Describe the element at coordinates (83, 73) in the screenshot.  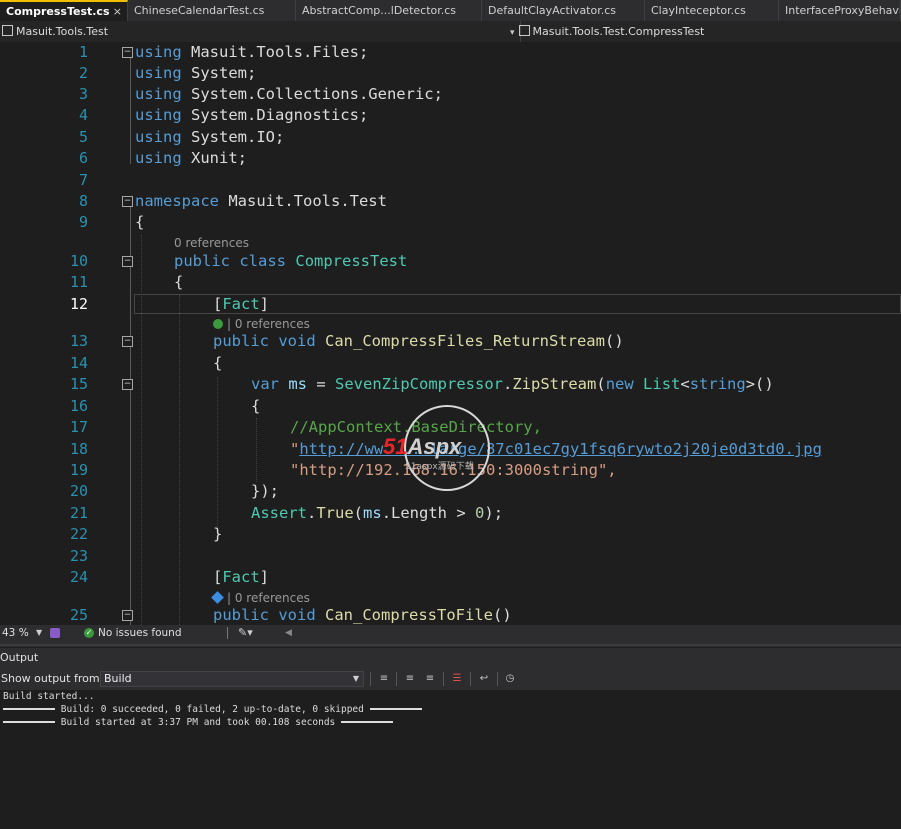
I see `line-number: 2` at that location.